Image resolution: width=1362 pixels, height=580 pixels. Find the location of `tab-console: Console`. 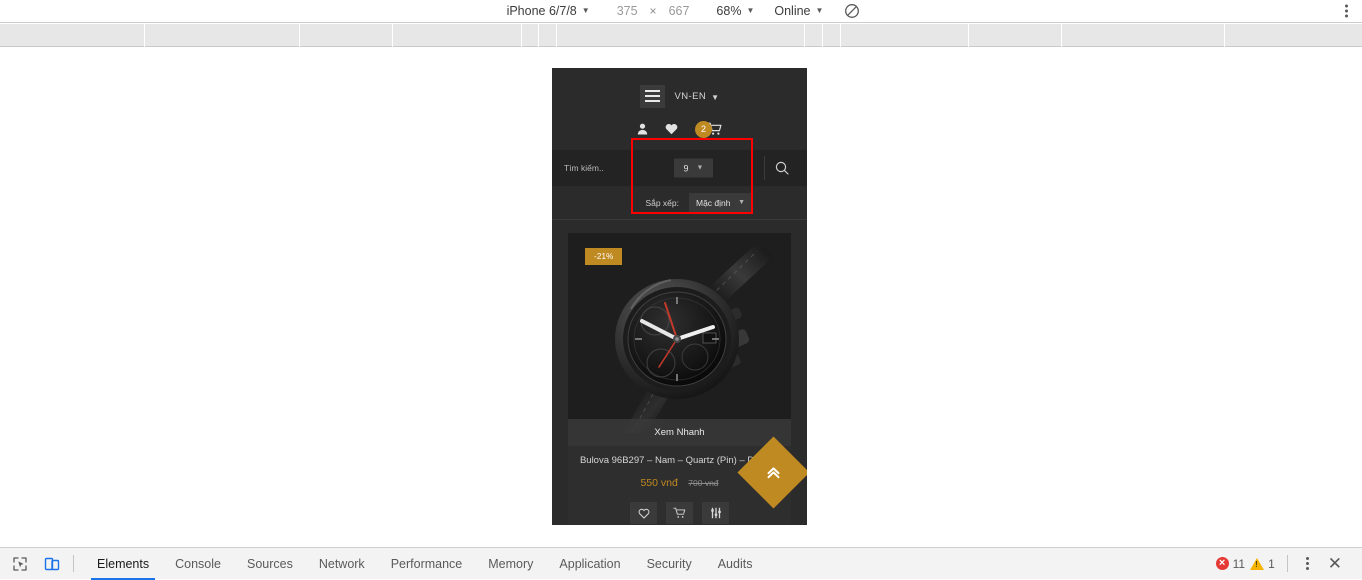

tab-console: Console is located at coordinates (198, 564).